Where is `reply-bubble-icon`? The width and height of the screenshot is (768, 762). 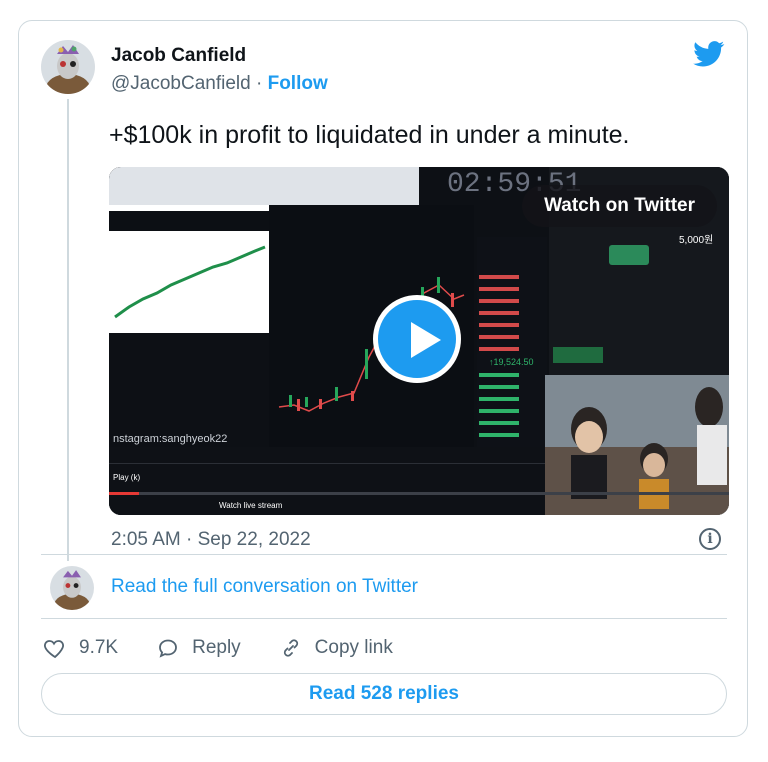 reply-bubble-icon is located at coordinates (168, 648).